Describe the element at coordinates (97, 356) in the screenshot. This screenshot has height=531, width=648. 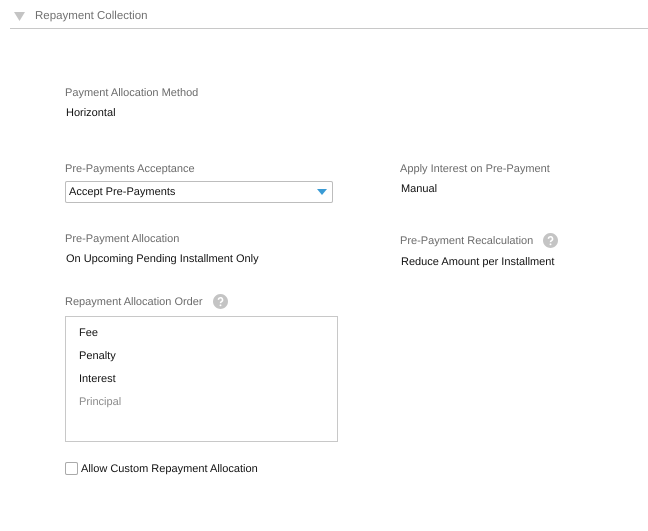
I see `list-item: Penalty` at that location.